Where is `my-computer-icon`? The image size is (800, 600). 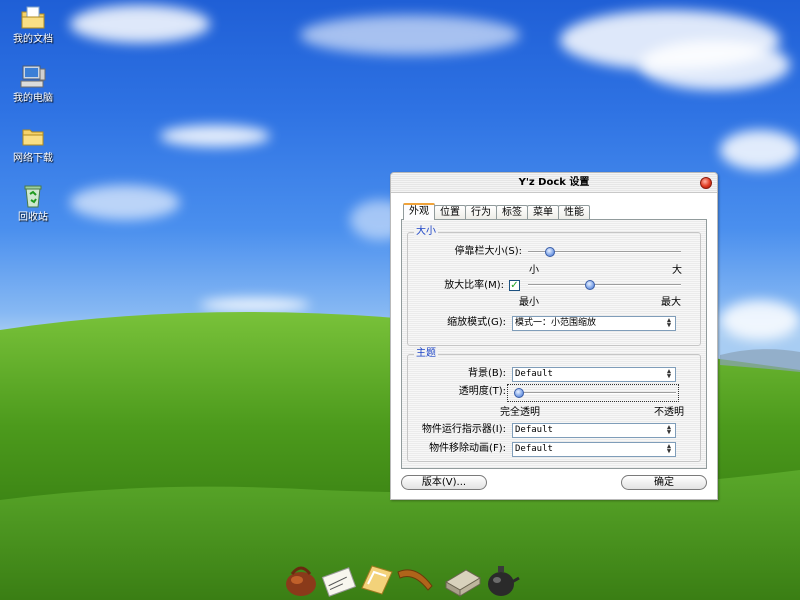 my-computer-icon is located at coordinates (33, 77).